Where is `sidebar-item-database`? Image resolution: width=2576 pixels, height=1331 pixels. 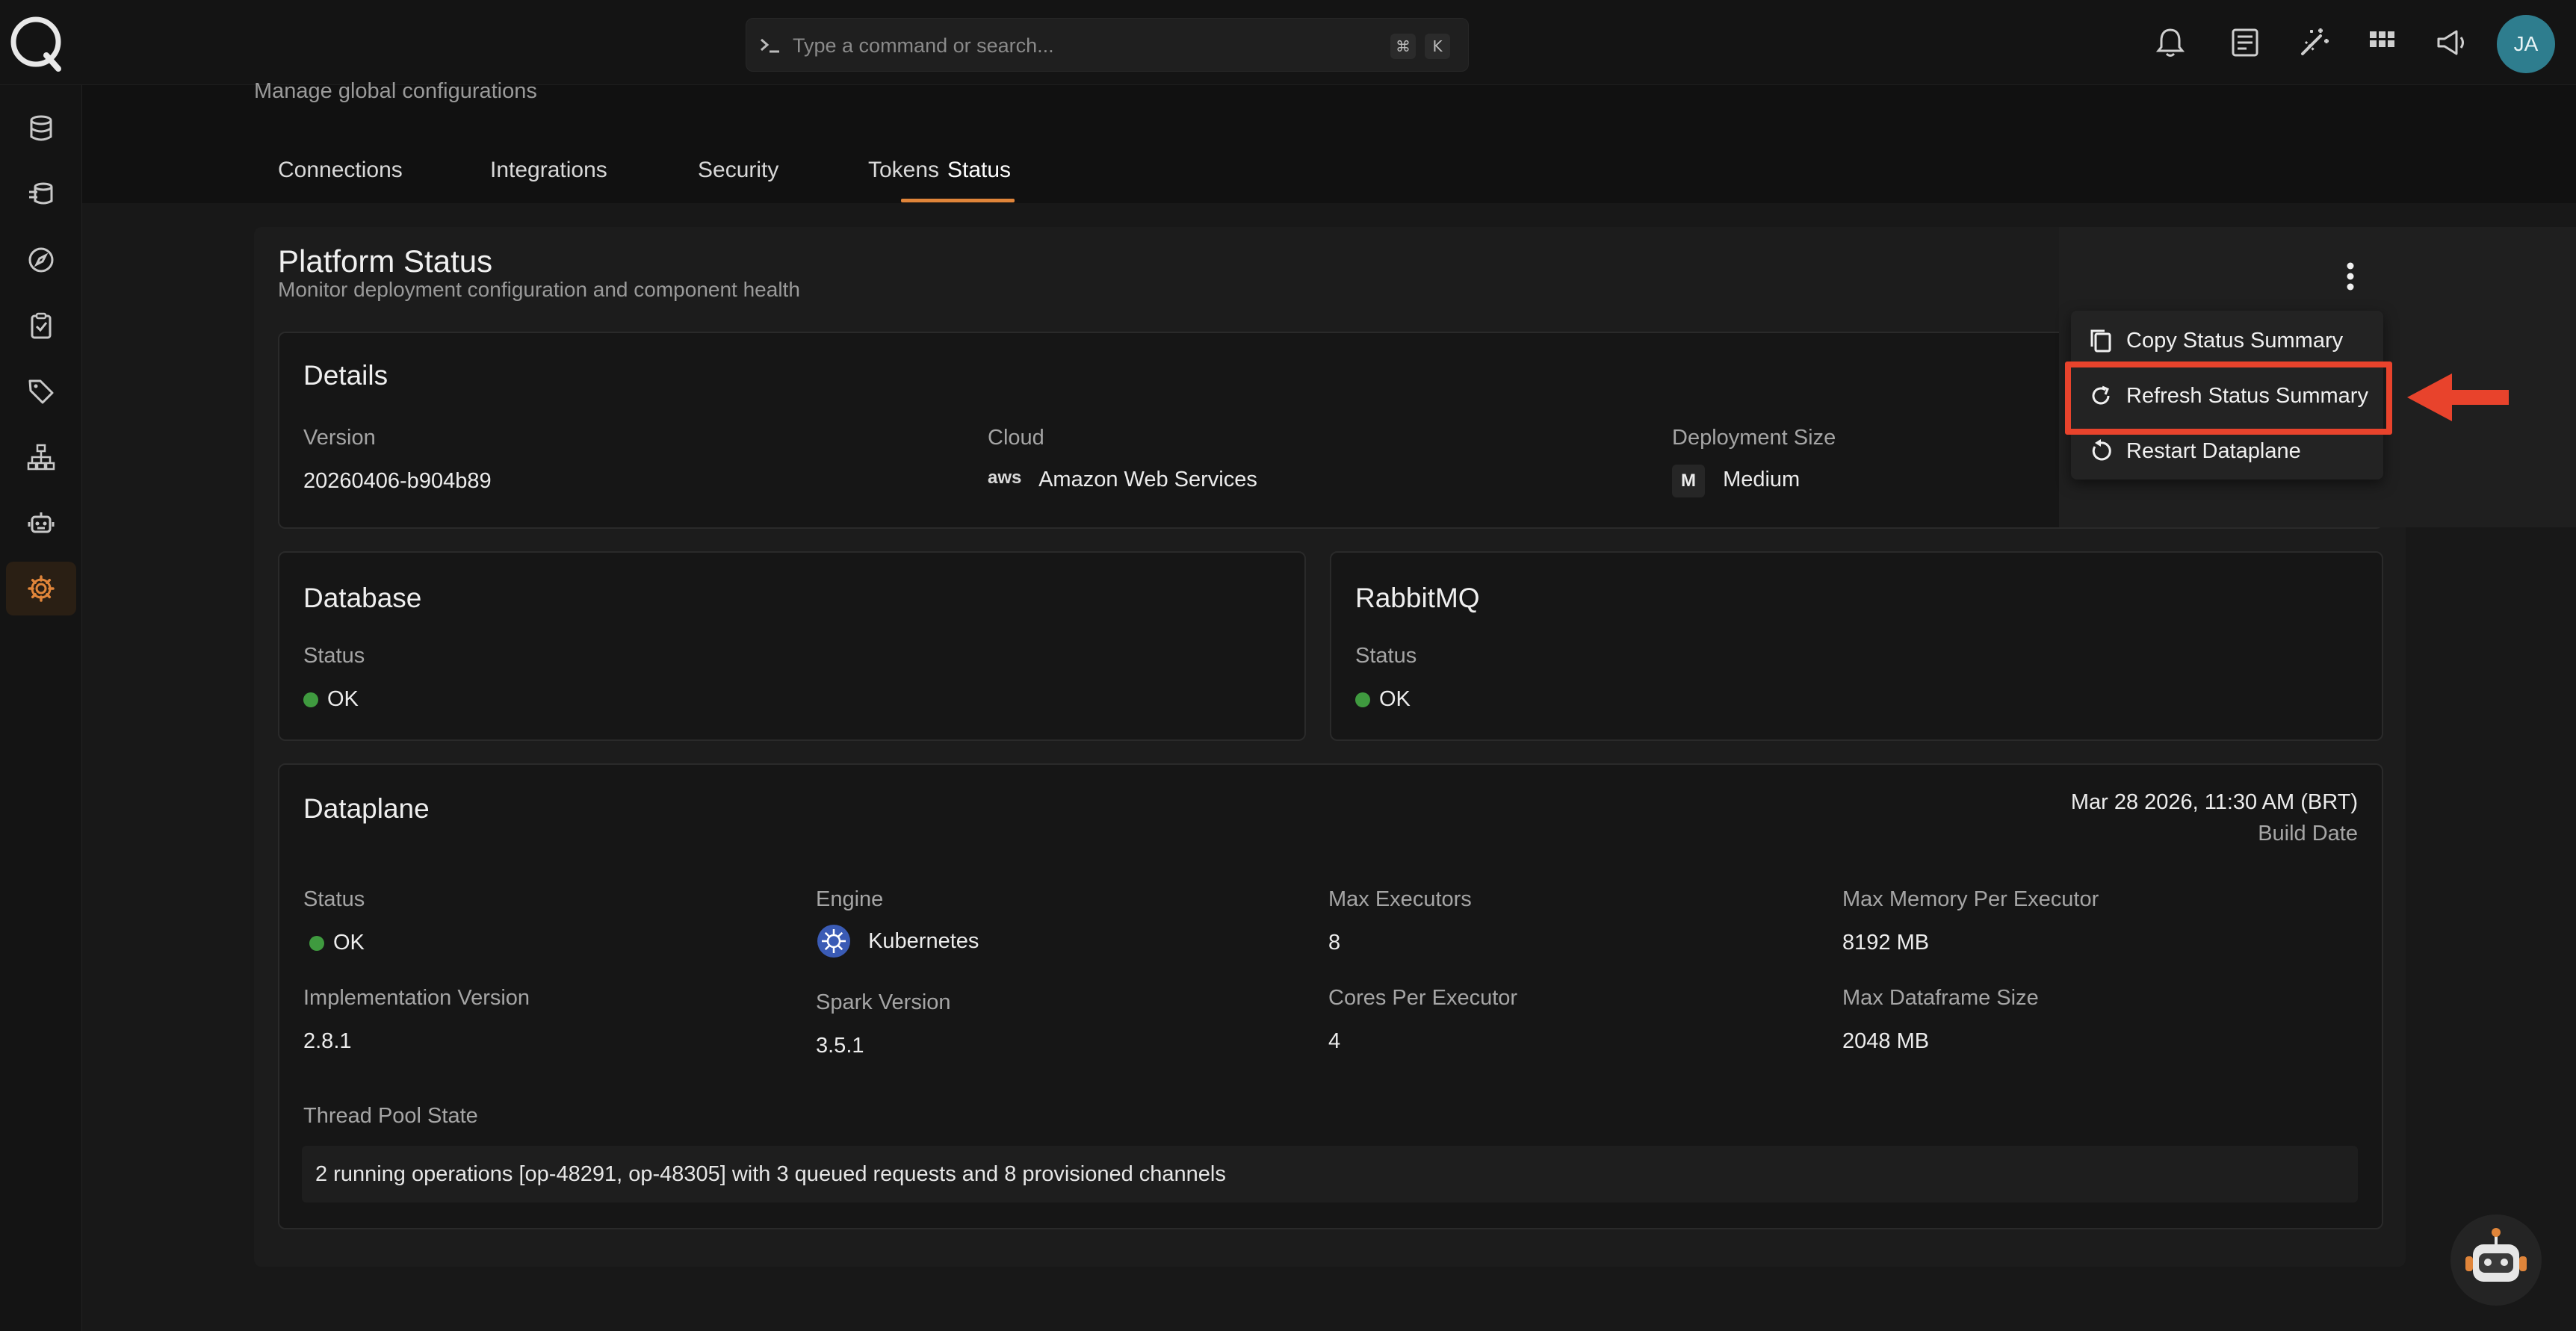
sidebar-item-database is located at coordinates (41, 128).